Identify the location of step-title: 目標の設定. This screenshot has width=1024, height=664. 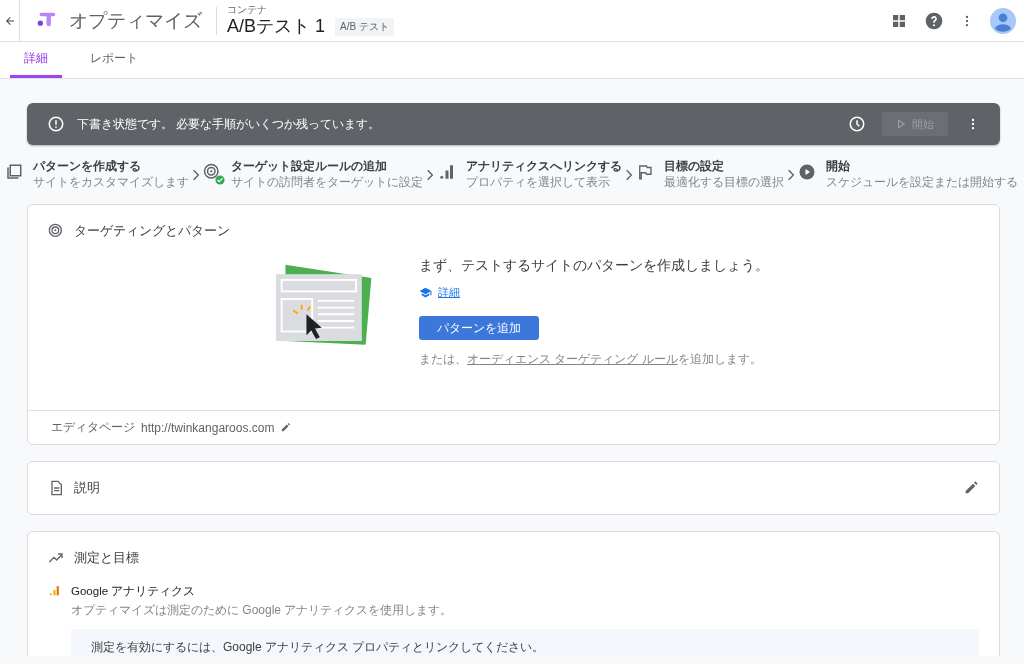
(694, 167).